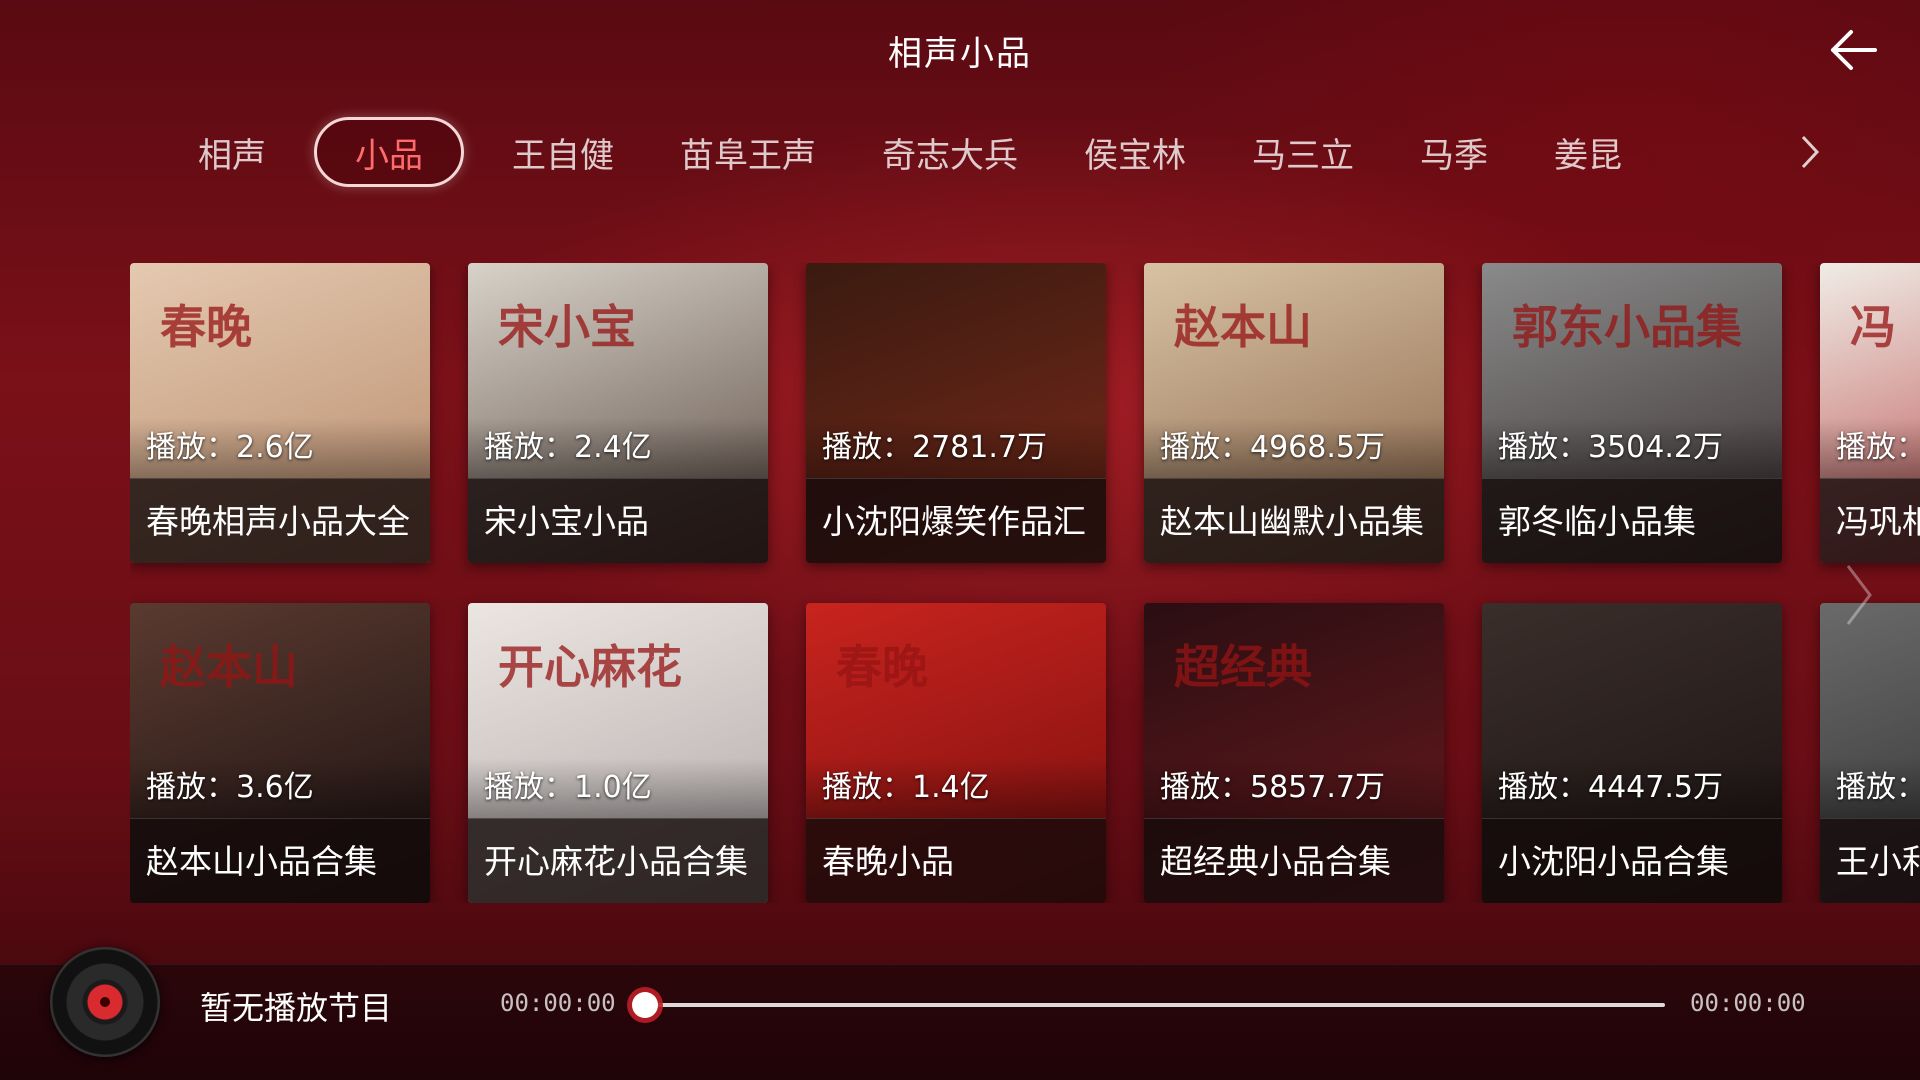 The height and width of the screenshot is (1080, 1920). I want to click on album-card: 超经典播放：5857.7万 超经典小品合集, so click(1294, 753).